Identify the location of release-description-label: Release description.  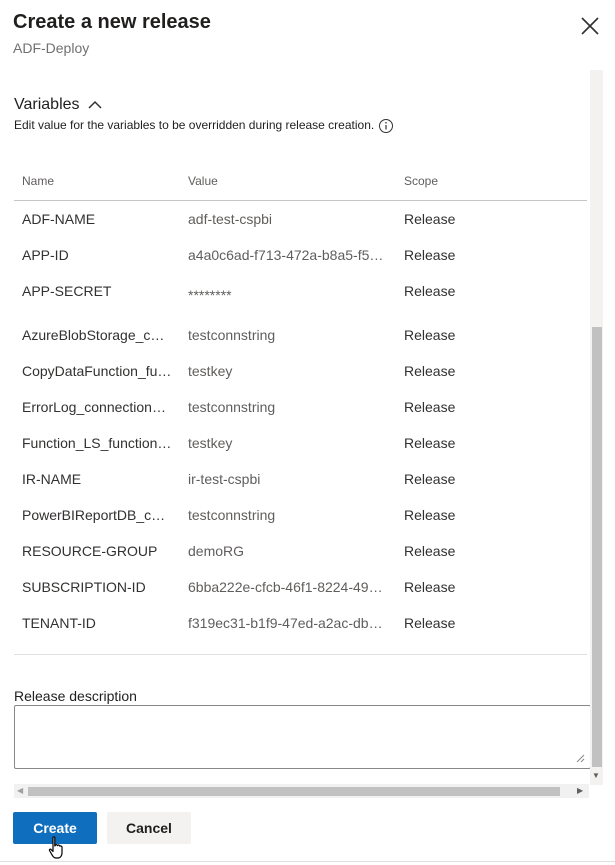
(75, 696).